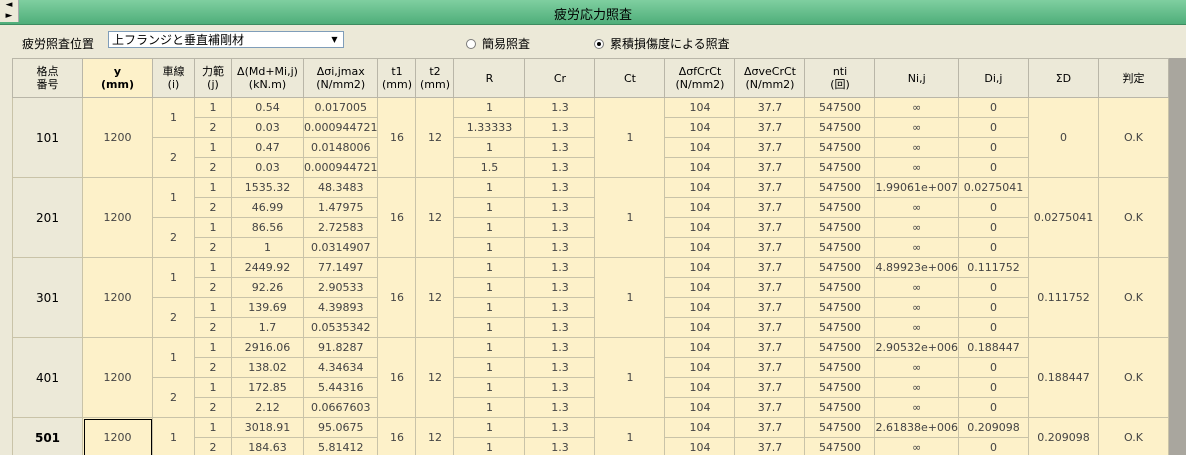  Describe the element at coordinates (340, 427) in the screenshot. I see `stress-range-cell: 95.0675` at that location.